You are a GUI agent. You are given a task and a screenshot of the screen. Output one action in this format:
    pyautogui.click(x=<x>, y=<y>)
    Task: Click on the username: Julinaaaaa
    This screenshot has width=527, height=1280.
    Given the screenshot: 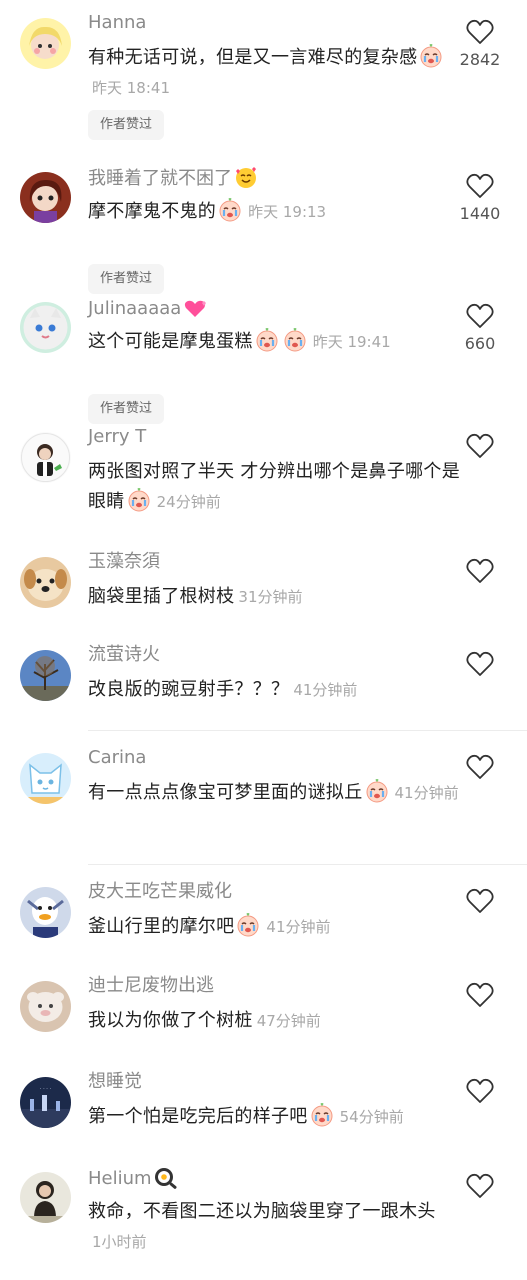 What is the action you would take?
    pyautogui.click(x=148, y=308)
    